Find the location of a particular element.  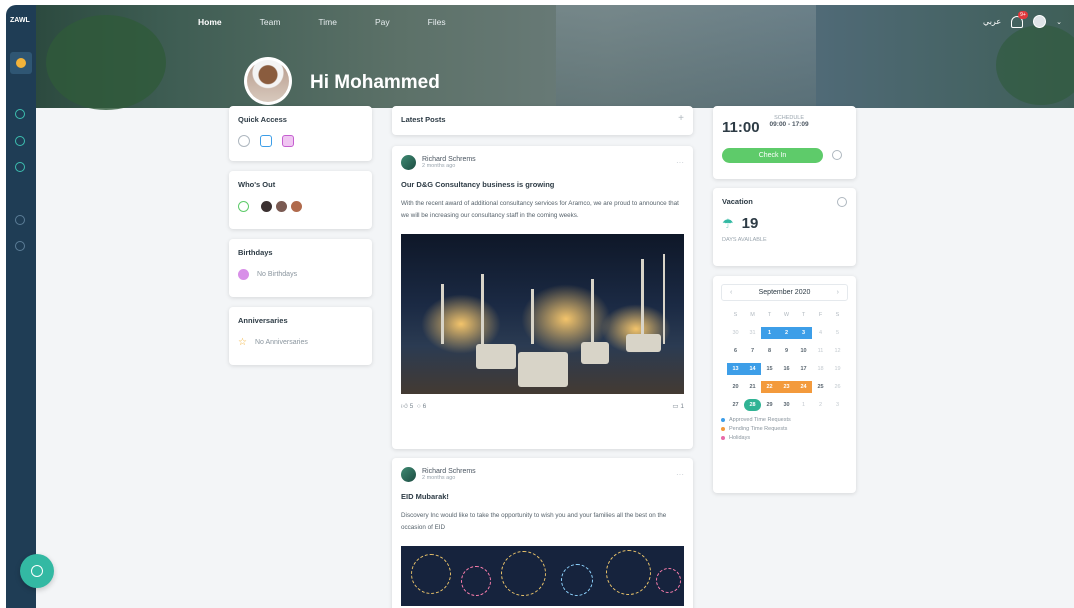

post-title: EID Mubarak! is located at coordinates (425, 496).